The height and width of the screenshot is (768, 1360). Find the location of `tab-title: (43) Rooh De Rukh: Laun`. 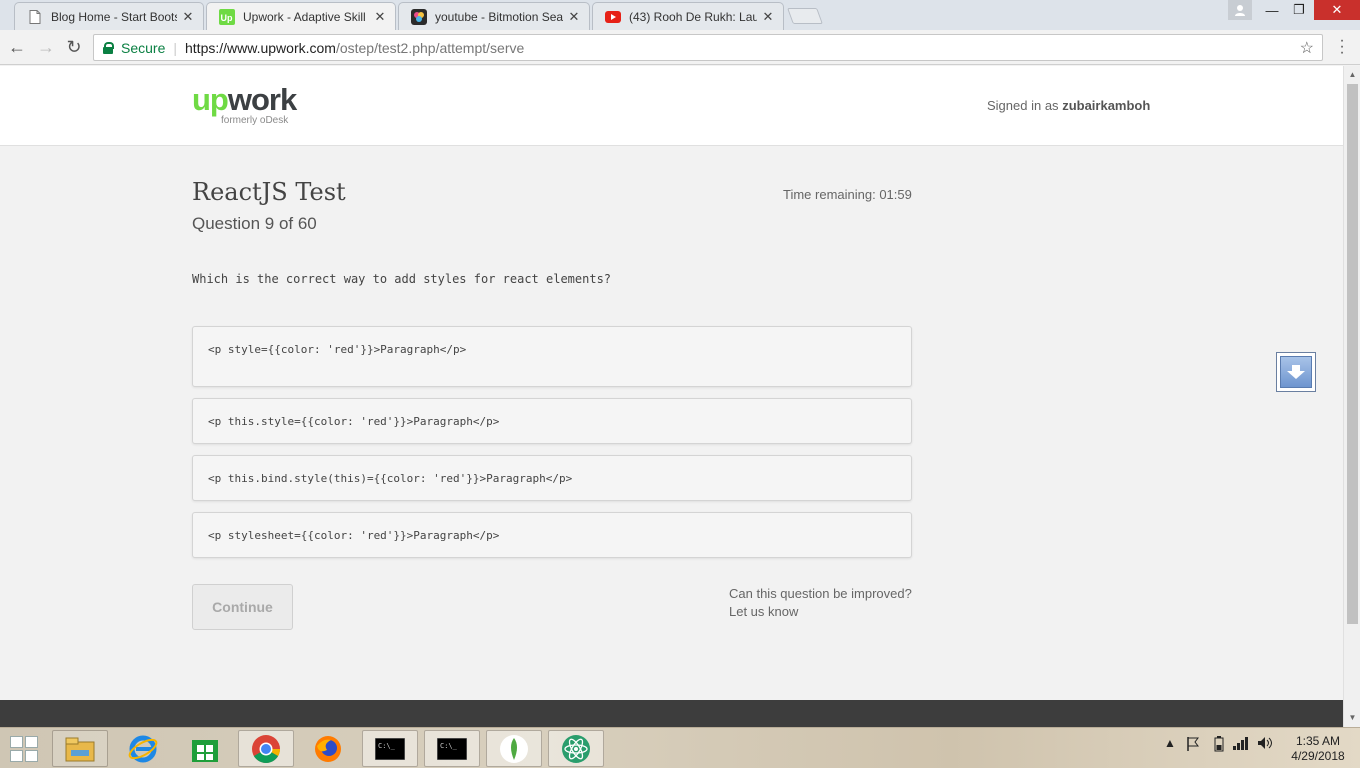

tab-title: (43) Rooh De Rukh: Laun is located at coordinates (693, 16).